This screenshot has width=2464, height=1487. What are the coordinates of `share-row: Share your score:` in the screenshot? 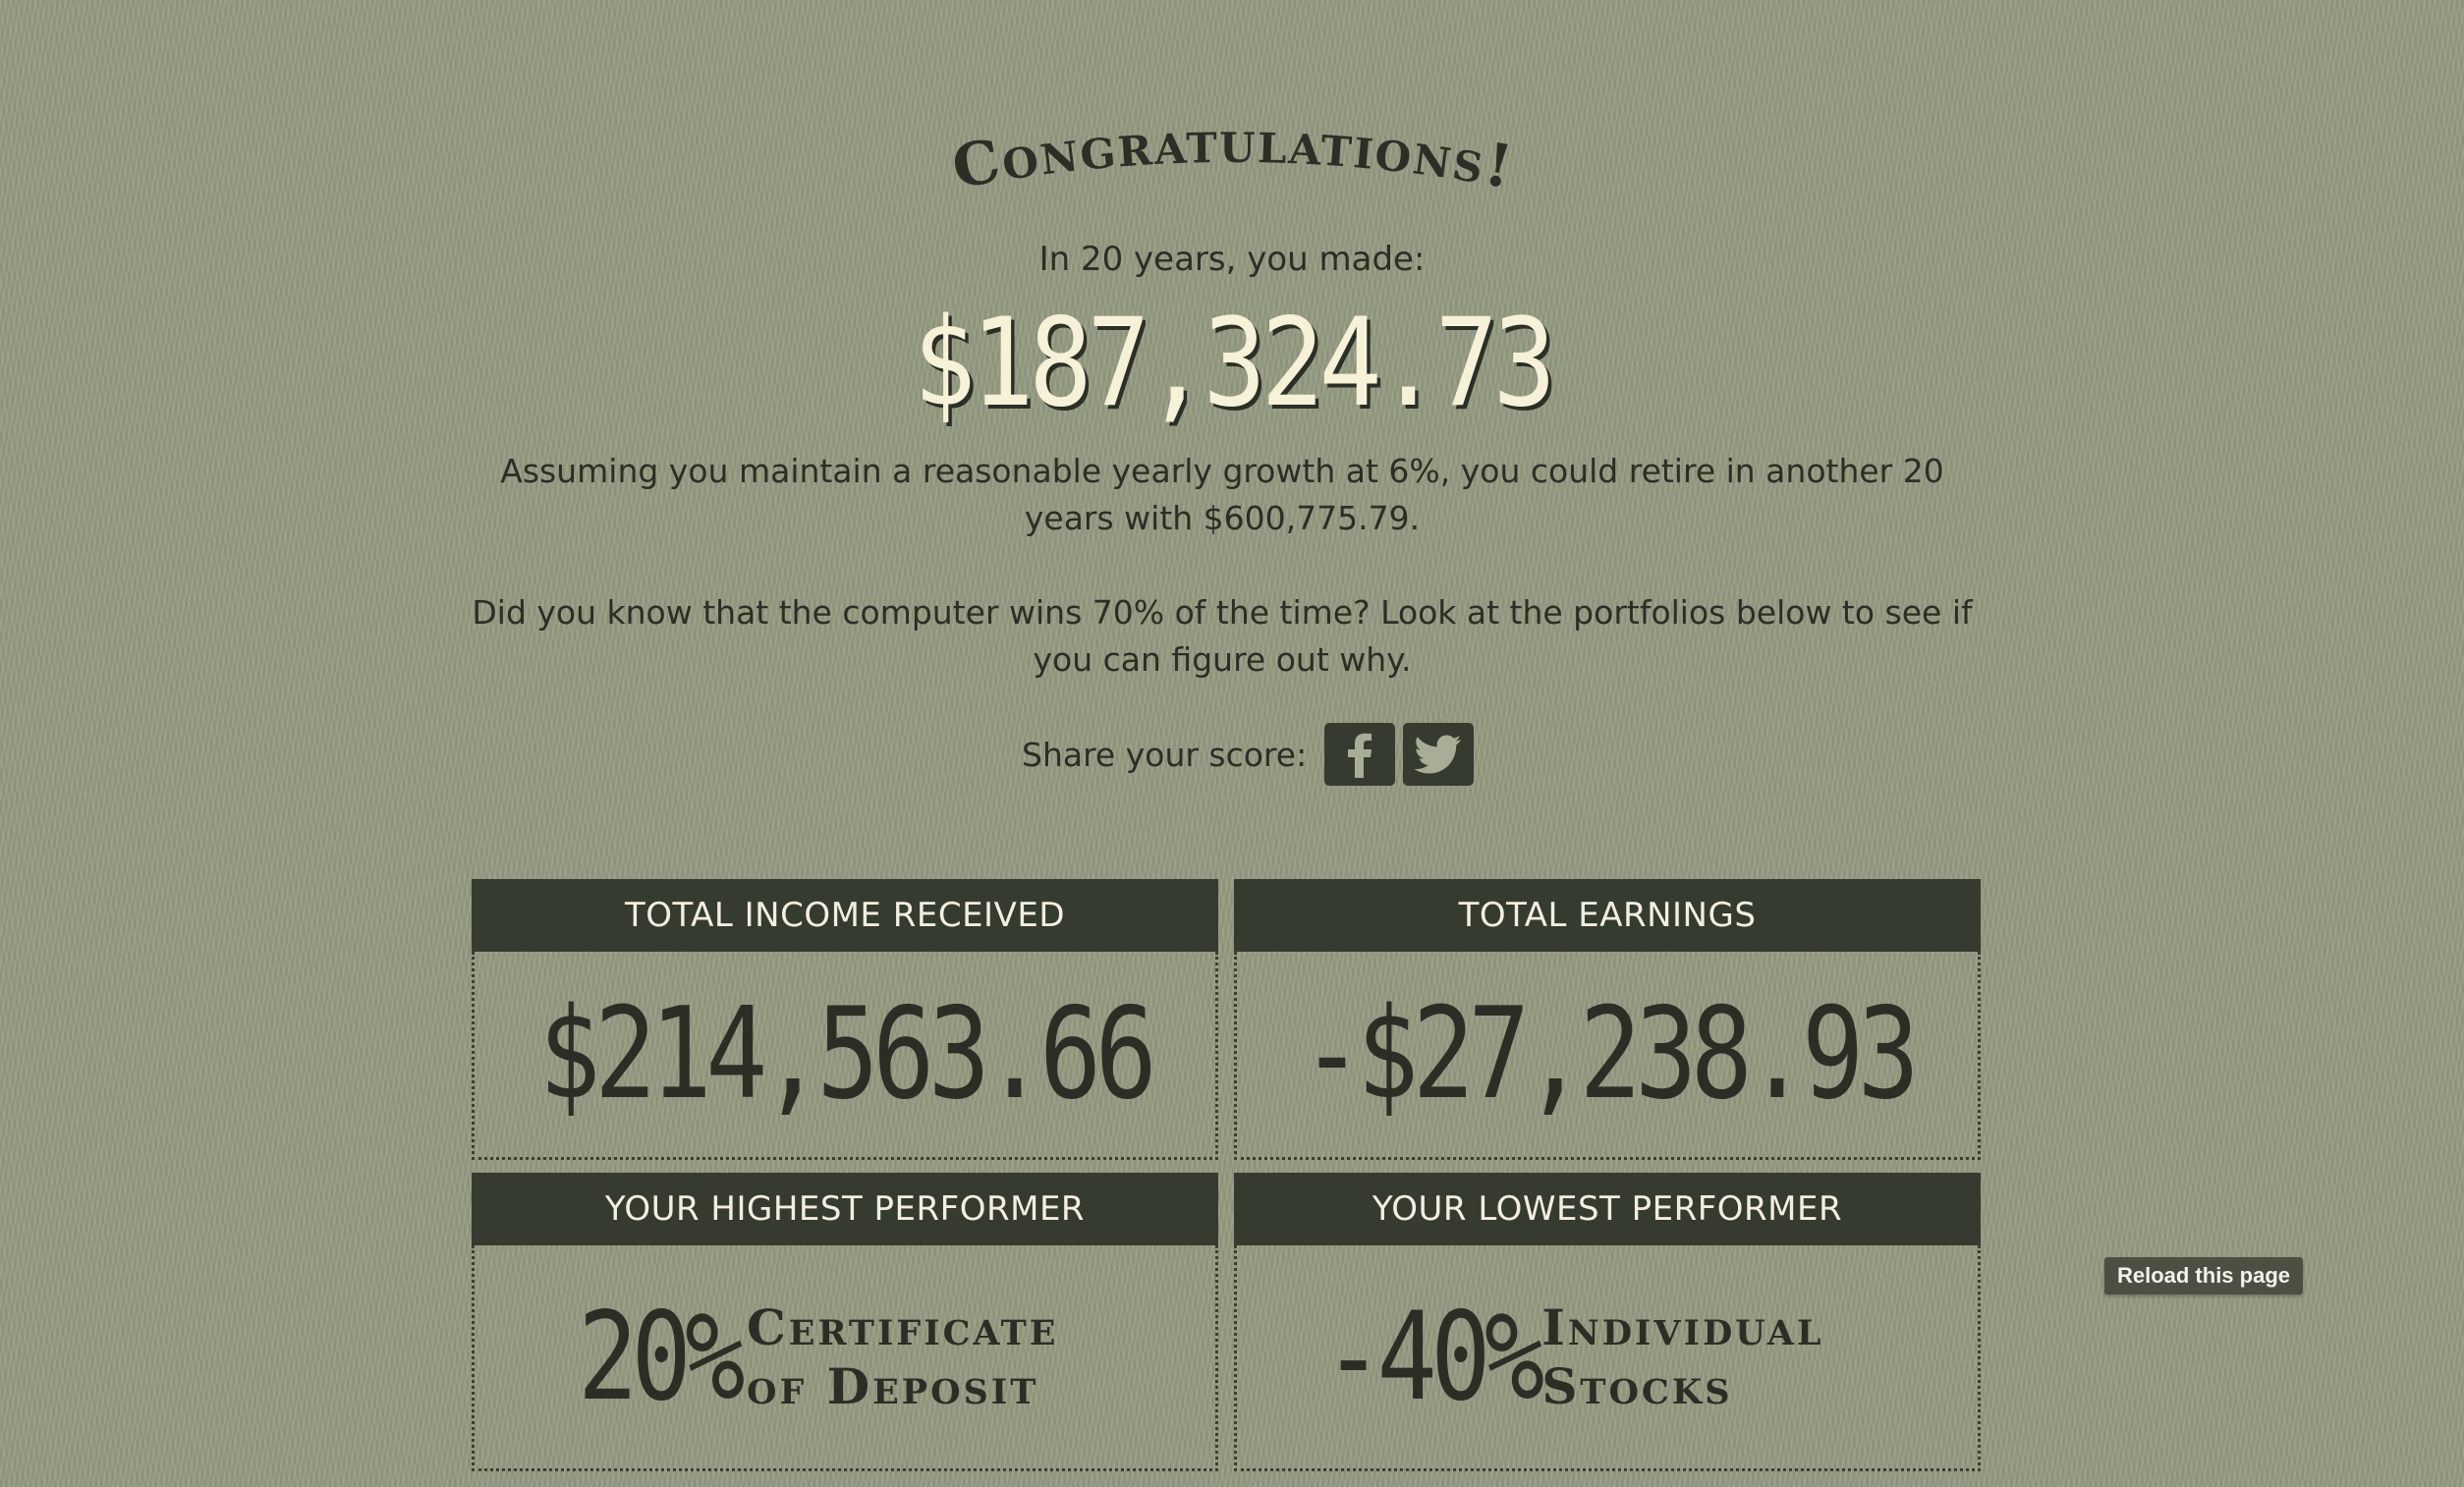 It's located at (1248, 754).